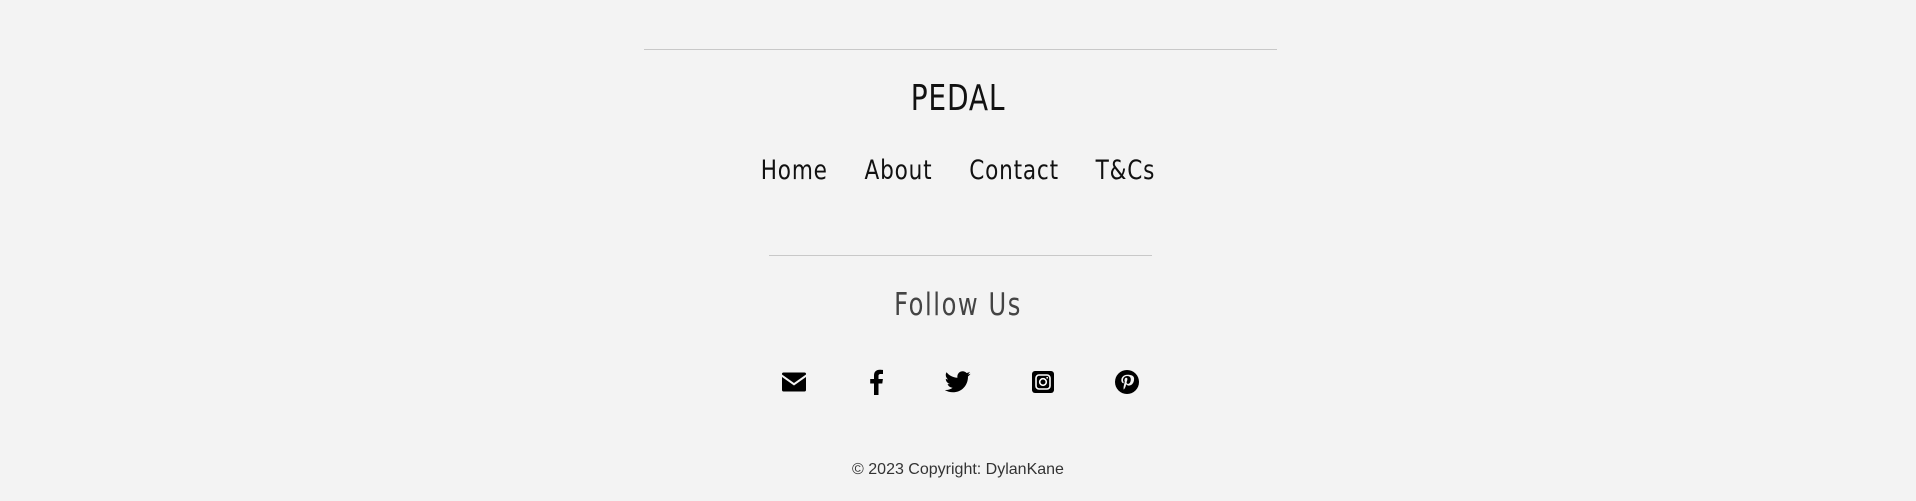 This screenshot has height=501, width=1916. I want to click on pinterest-icon, so click(1127, 382).